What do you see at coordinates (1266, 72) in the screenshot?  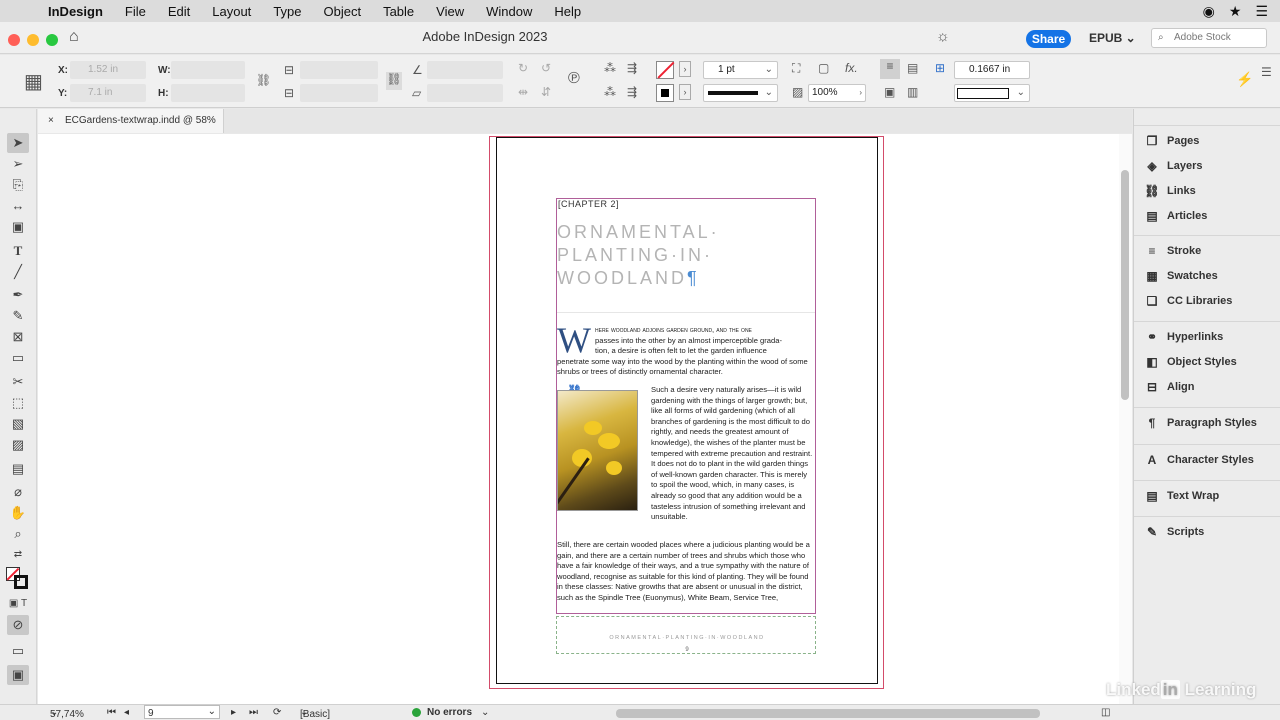 I see `panel-menu-icon: ☰` at bounding box center [1266, 72].